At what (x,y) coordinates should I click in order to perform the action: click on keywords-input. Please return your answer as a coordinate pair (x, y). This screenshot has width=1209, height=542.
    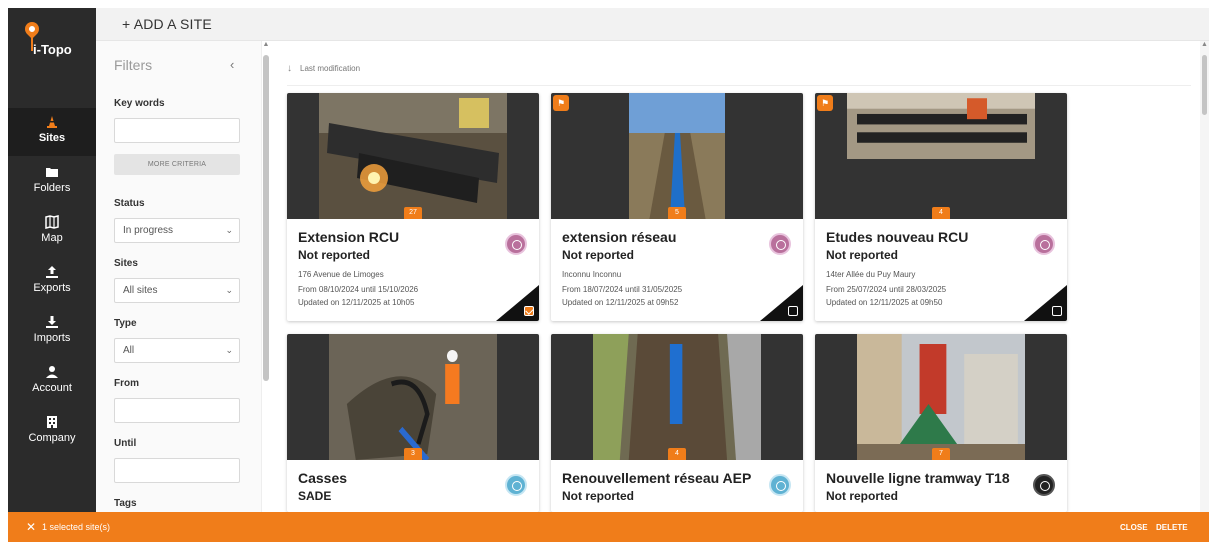
    Looking at the image, I should click on (177, 130).